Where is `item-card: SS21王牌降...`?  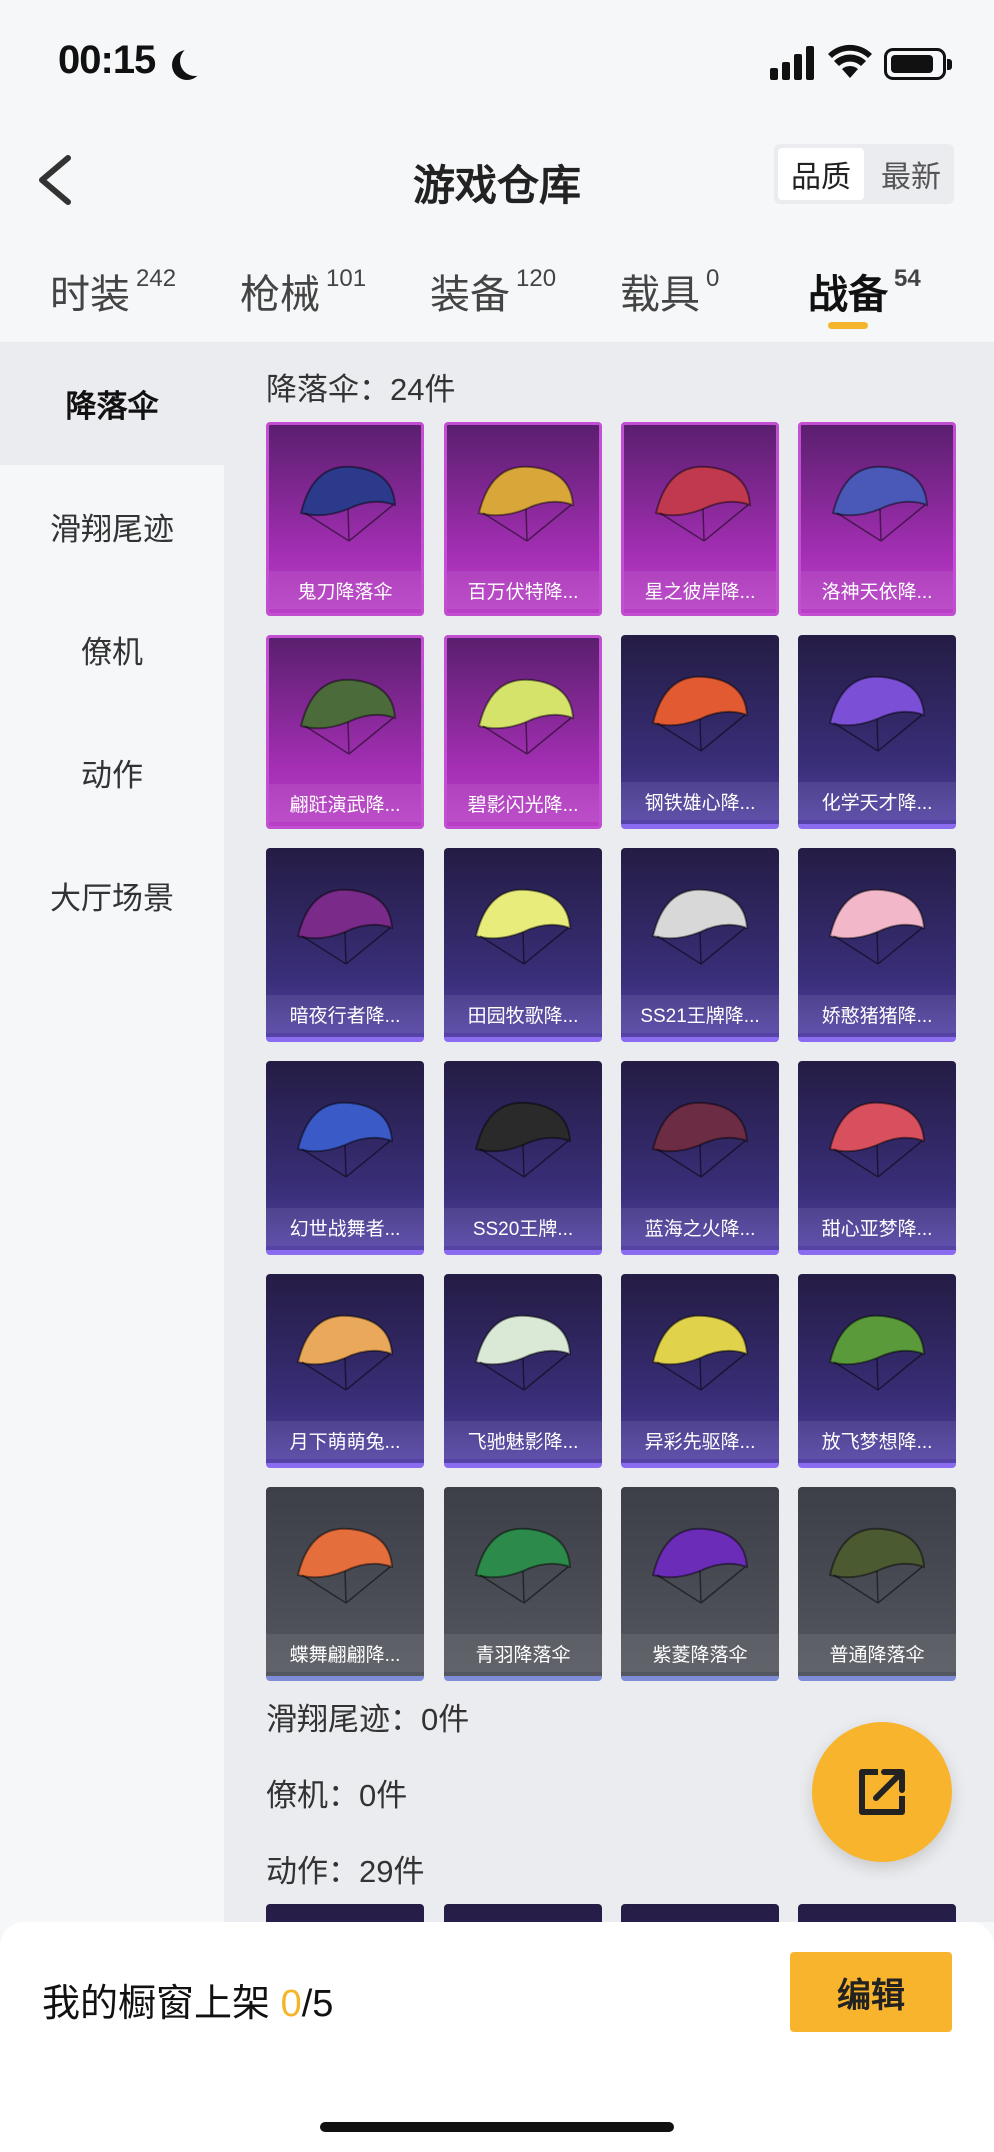
item-card: SS21王牌降... is located at coordinates (700, 945).